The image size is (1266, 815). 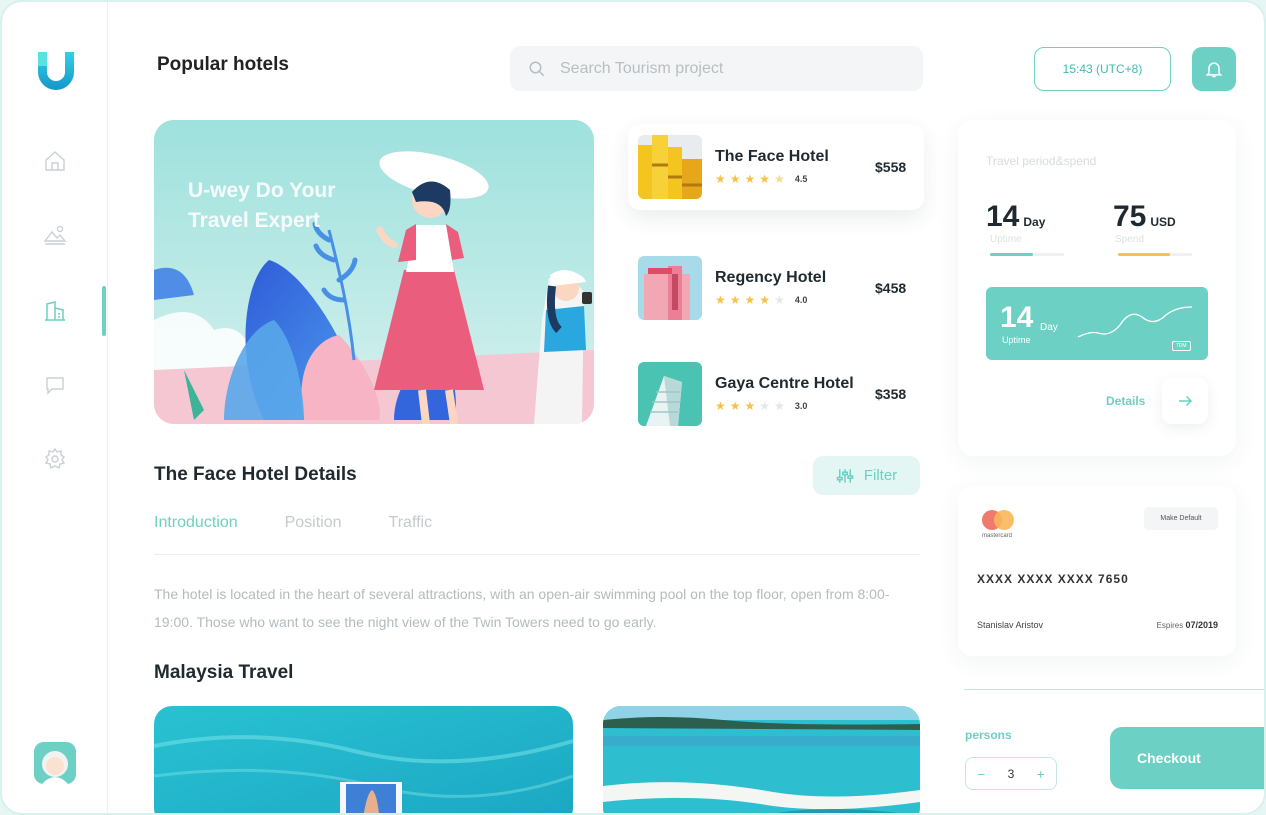 What do you see at coordinates (1125, 401) in the screenshot?
I see `details-link: Details` at bounding box center [1125, 401].